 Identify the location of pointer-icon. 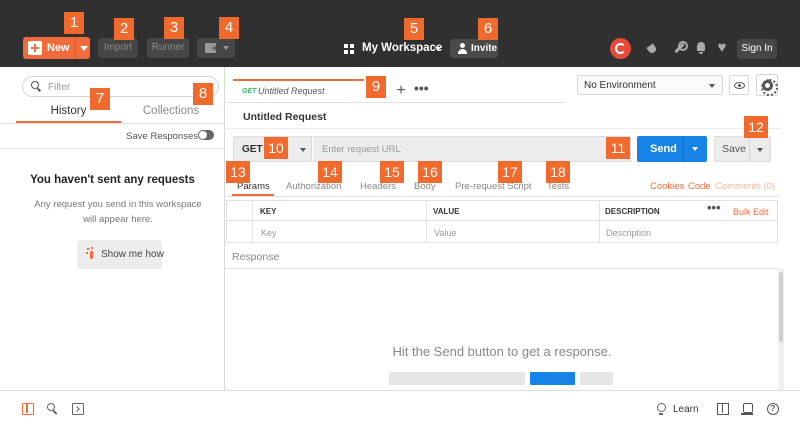
(92, 254).